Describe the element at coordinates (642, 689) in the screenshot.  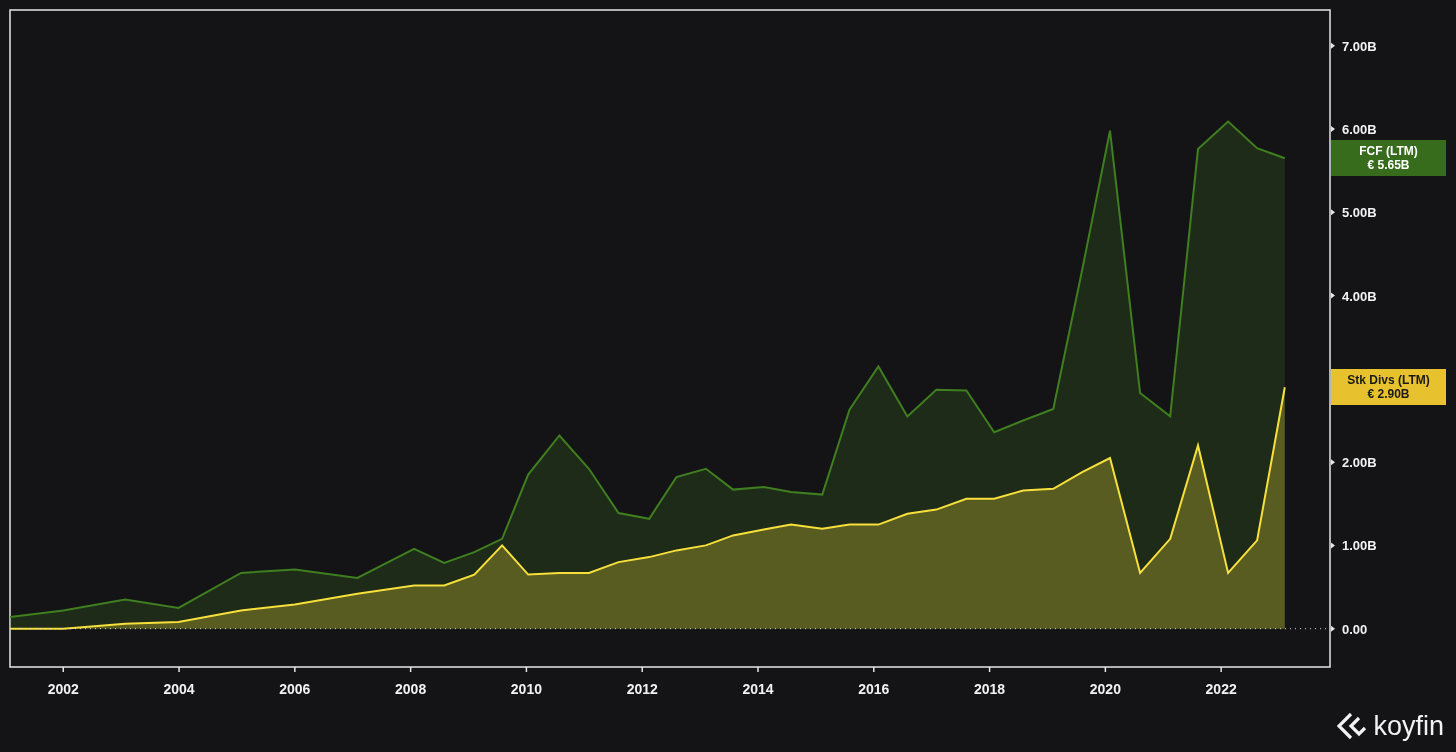
I see `x-axis-label: 2012` at that location.